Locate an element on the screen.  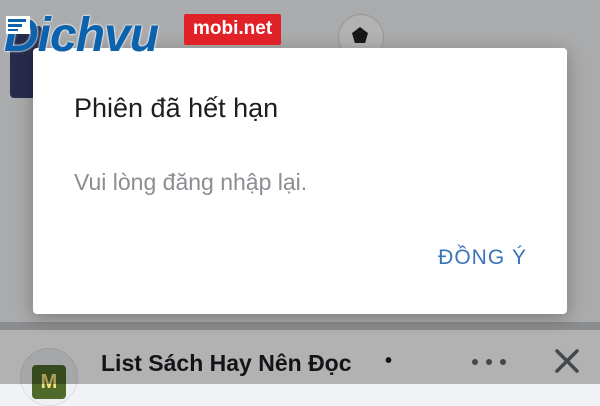
watermark-logo: Dichvu mobi.net is located at coordinates (150, 35).